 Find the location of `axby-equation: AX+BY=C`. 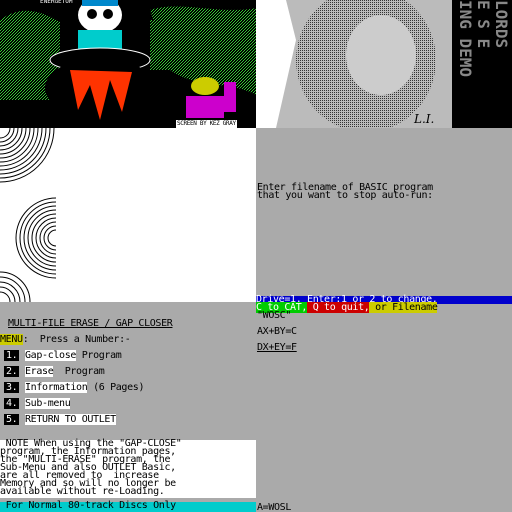

axby-equation: AX+BY=C is located at coordinates (277, 331).